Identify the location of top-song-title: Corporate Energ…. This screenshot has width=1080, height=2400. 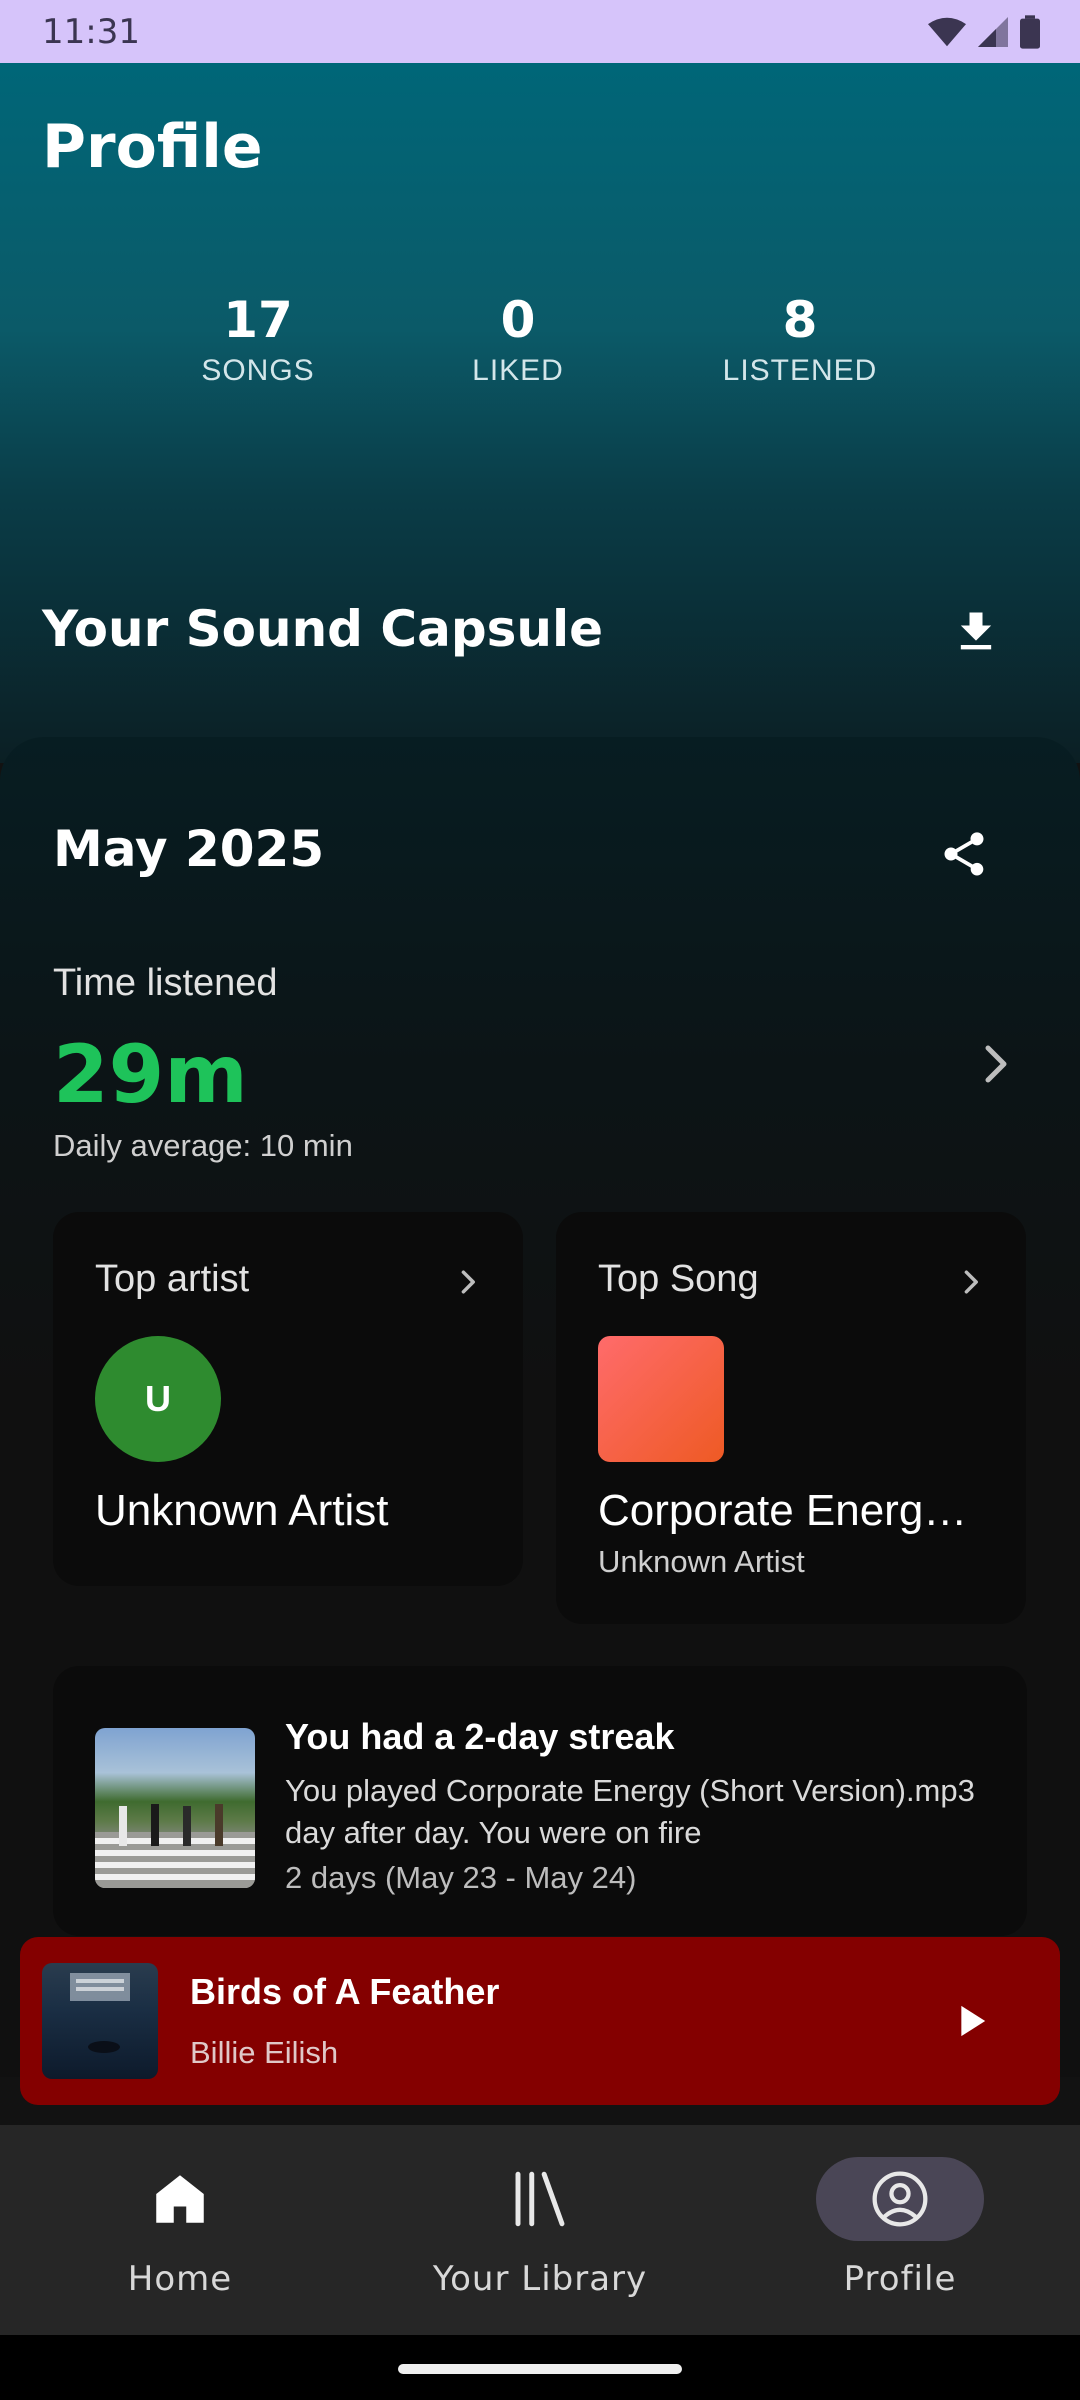
(783, 1510).